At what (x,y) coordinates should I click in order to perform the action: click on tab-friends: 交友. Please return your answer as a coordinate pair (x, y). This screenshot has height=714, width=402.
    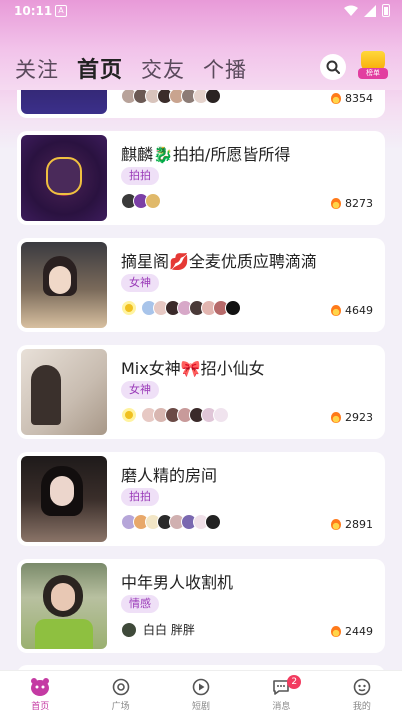
    Looking at the image, I should click on (163, 69).